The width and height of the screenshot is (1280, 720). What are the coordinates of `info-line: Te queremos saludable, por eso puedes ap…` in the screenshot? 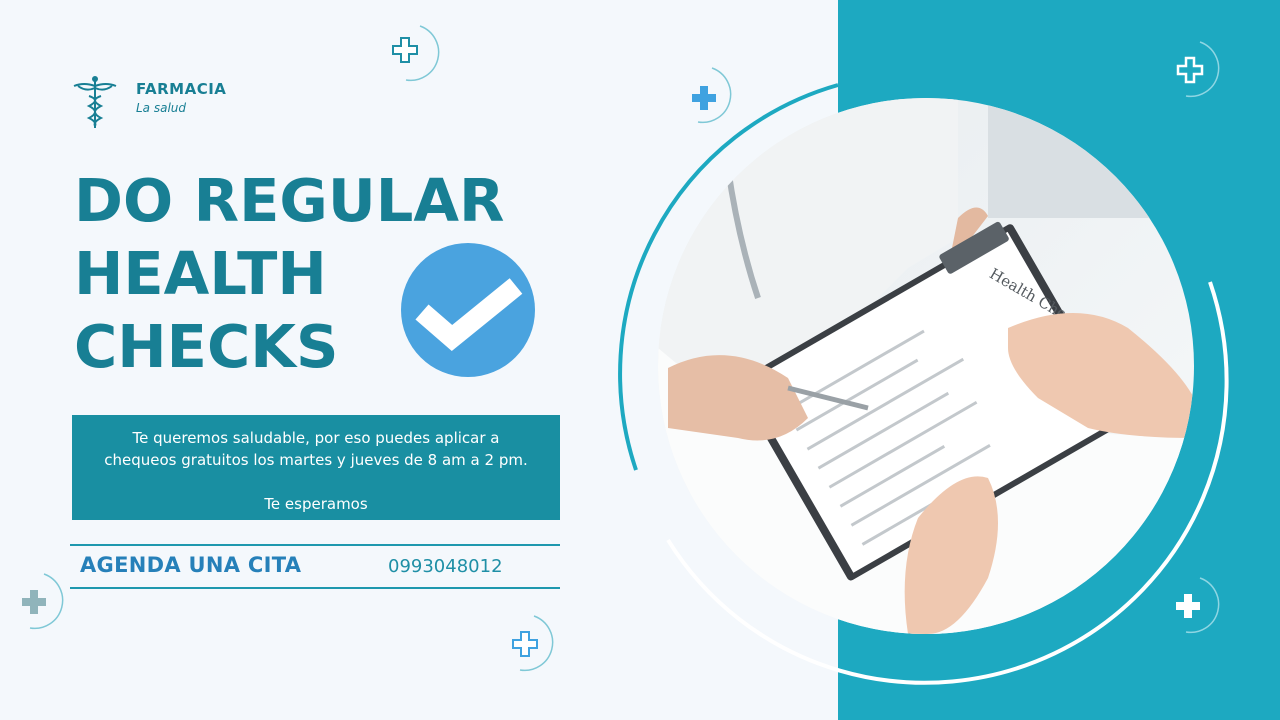 It's located at (316, 438).